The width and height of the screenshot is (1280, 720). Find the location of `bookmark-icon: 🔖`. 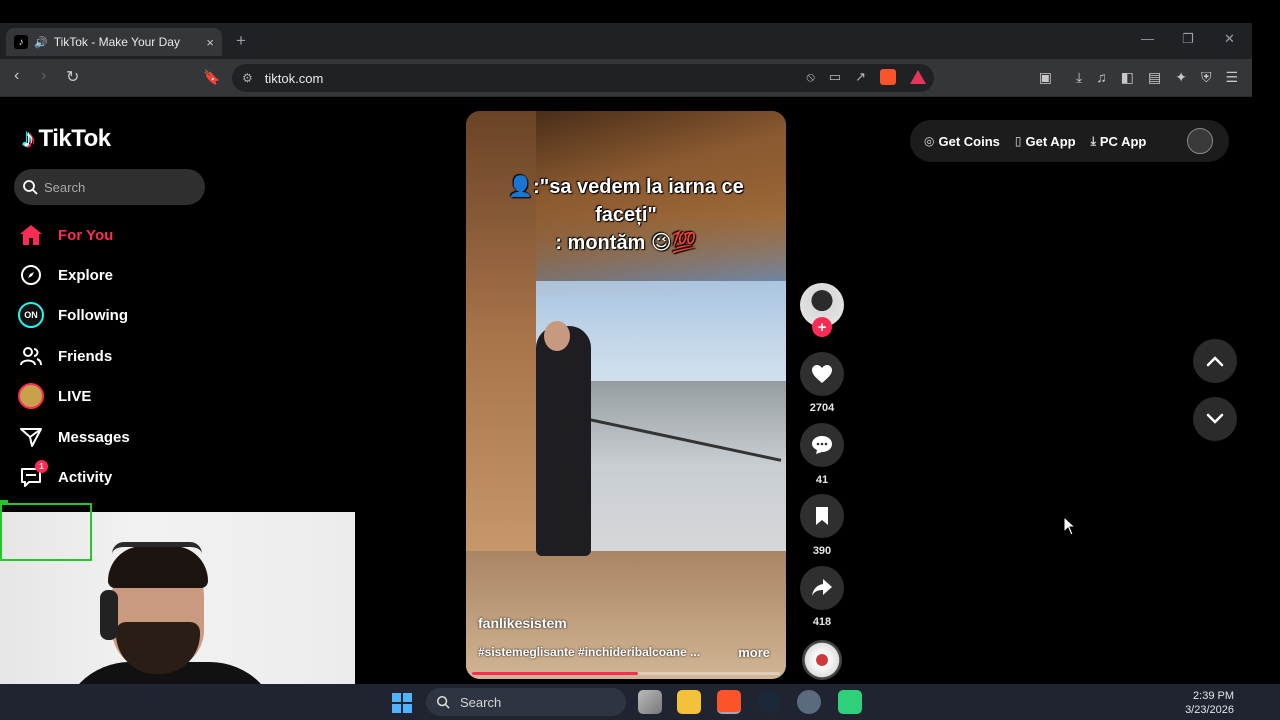

bookmark-icon: 🔖 is located at coordinates (211, 77).